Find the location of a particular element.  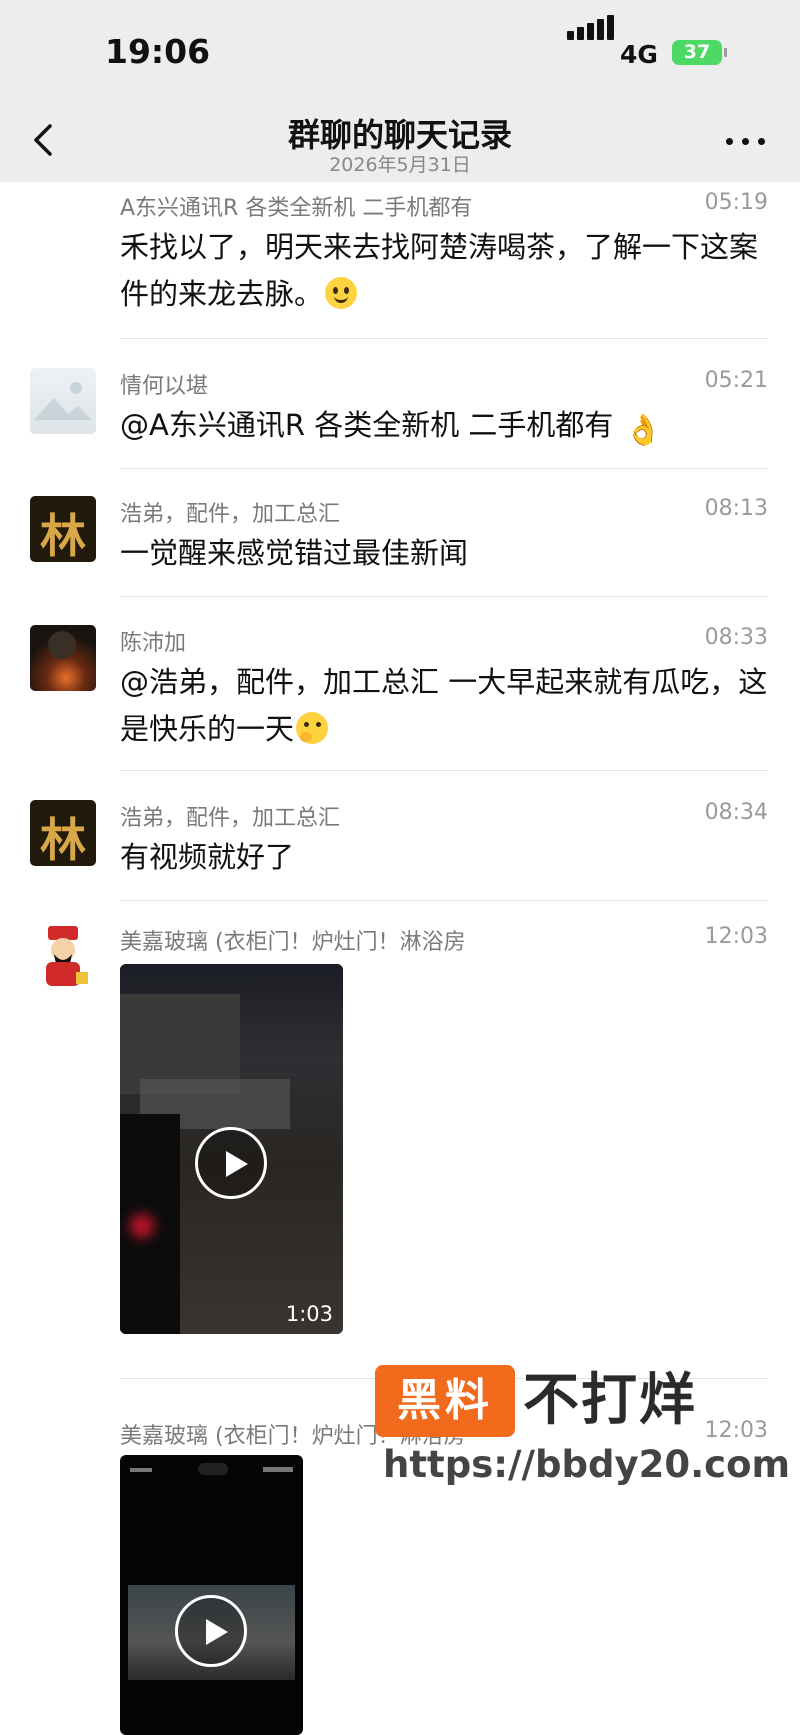

message-text-content: 禾找以了，明天来去找阿楚涛喝茶，了解一下这案件的来龙去脉。 is located at coordinates (439, 270).